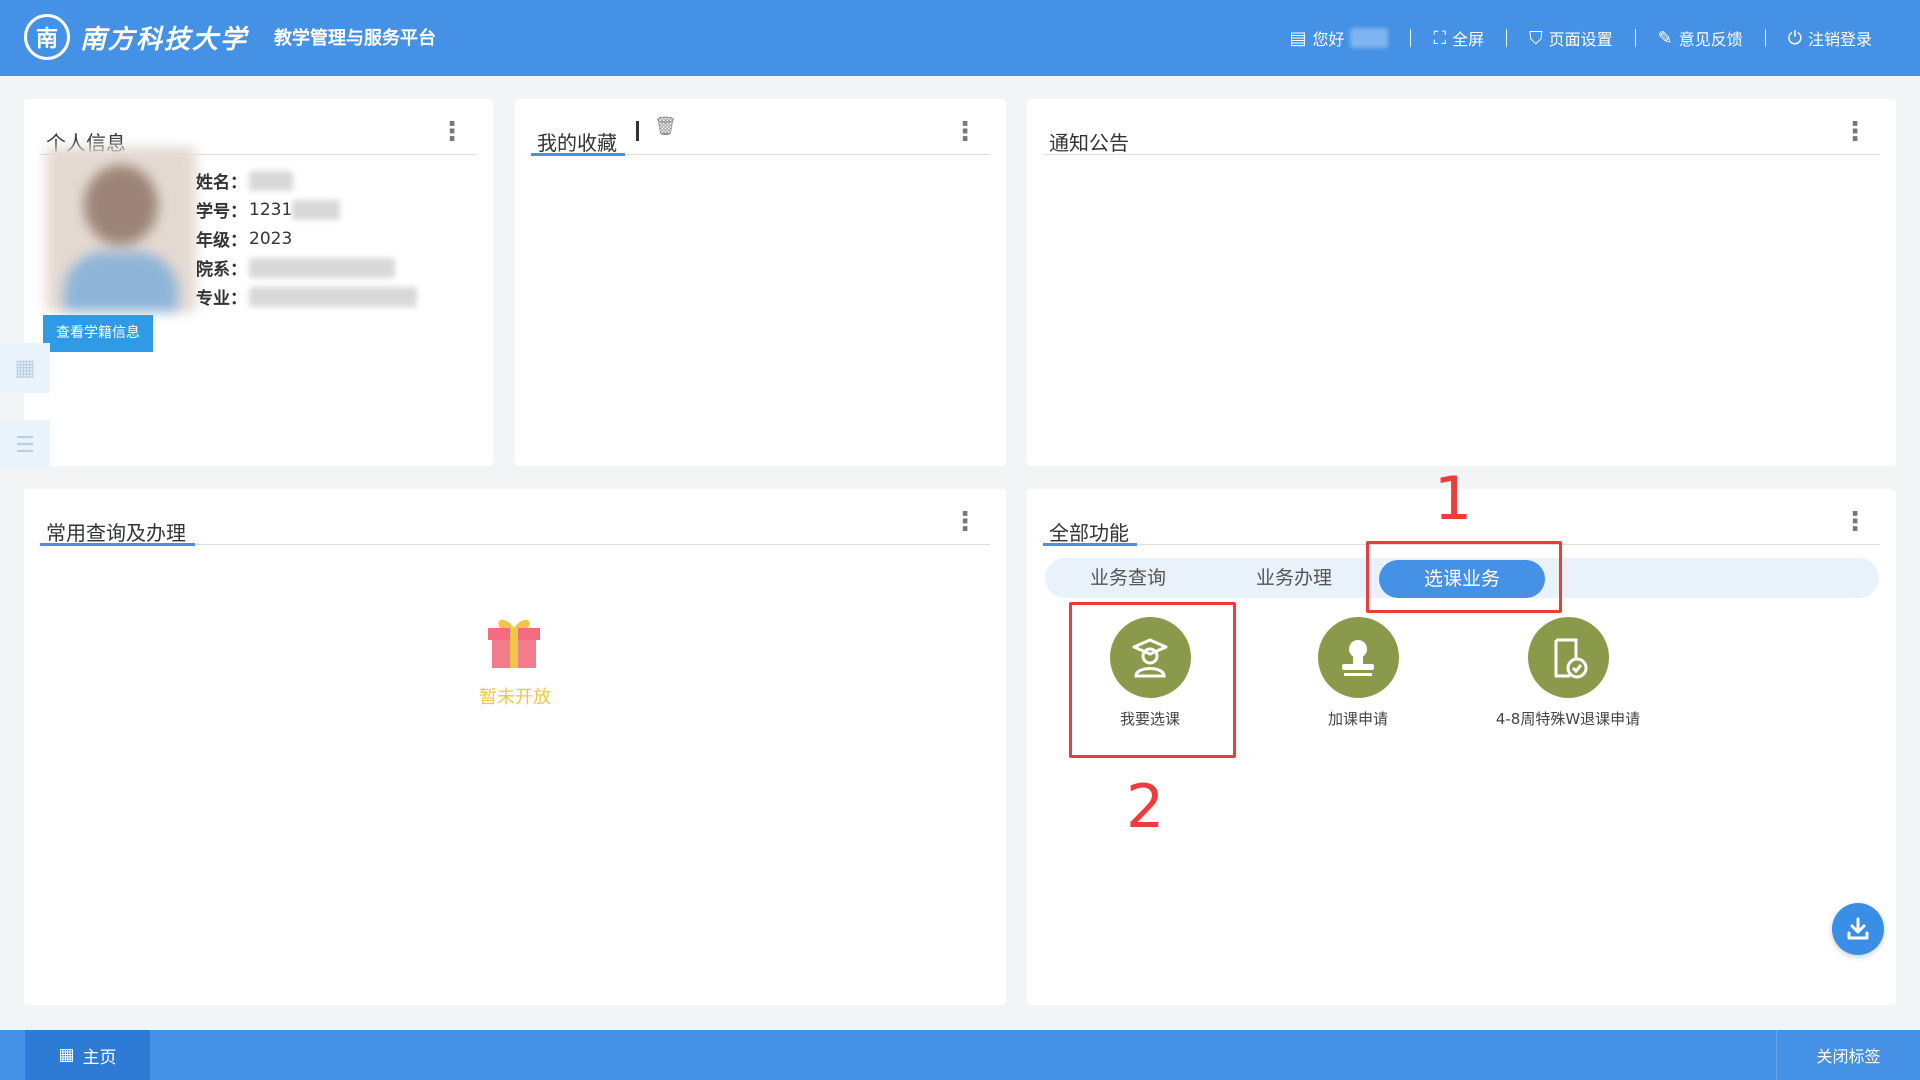 The width and height of the screenshot is (1920, 1080). Describe the element at coordinates (1665, 38) in the screenshot. I see `edit-document-icon: ✎` at that location.